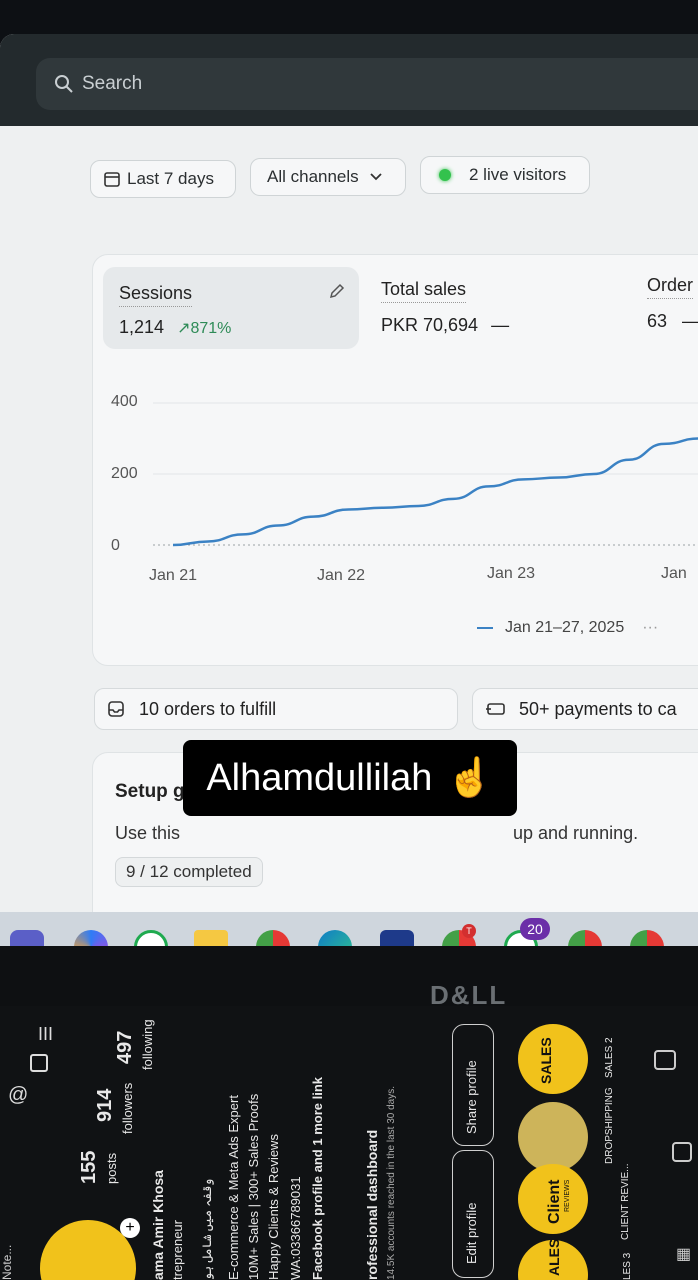 This screenshot has width=698, height=1280. I want to click on admin-topbar: Search, so click(349, 80).